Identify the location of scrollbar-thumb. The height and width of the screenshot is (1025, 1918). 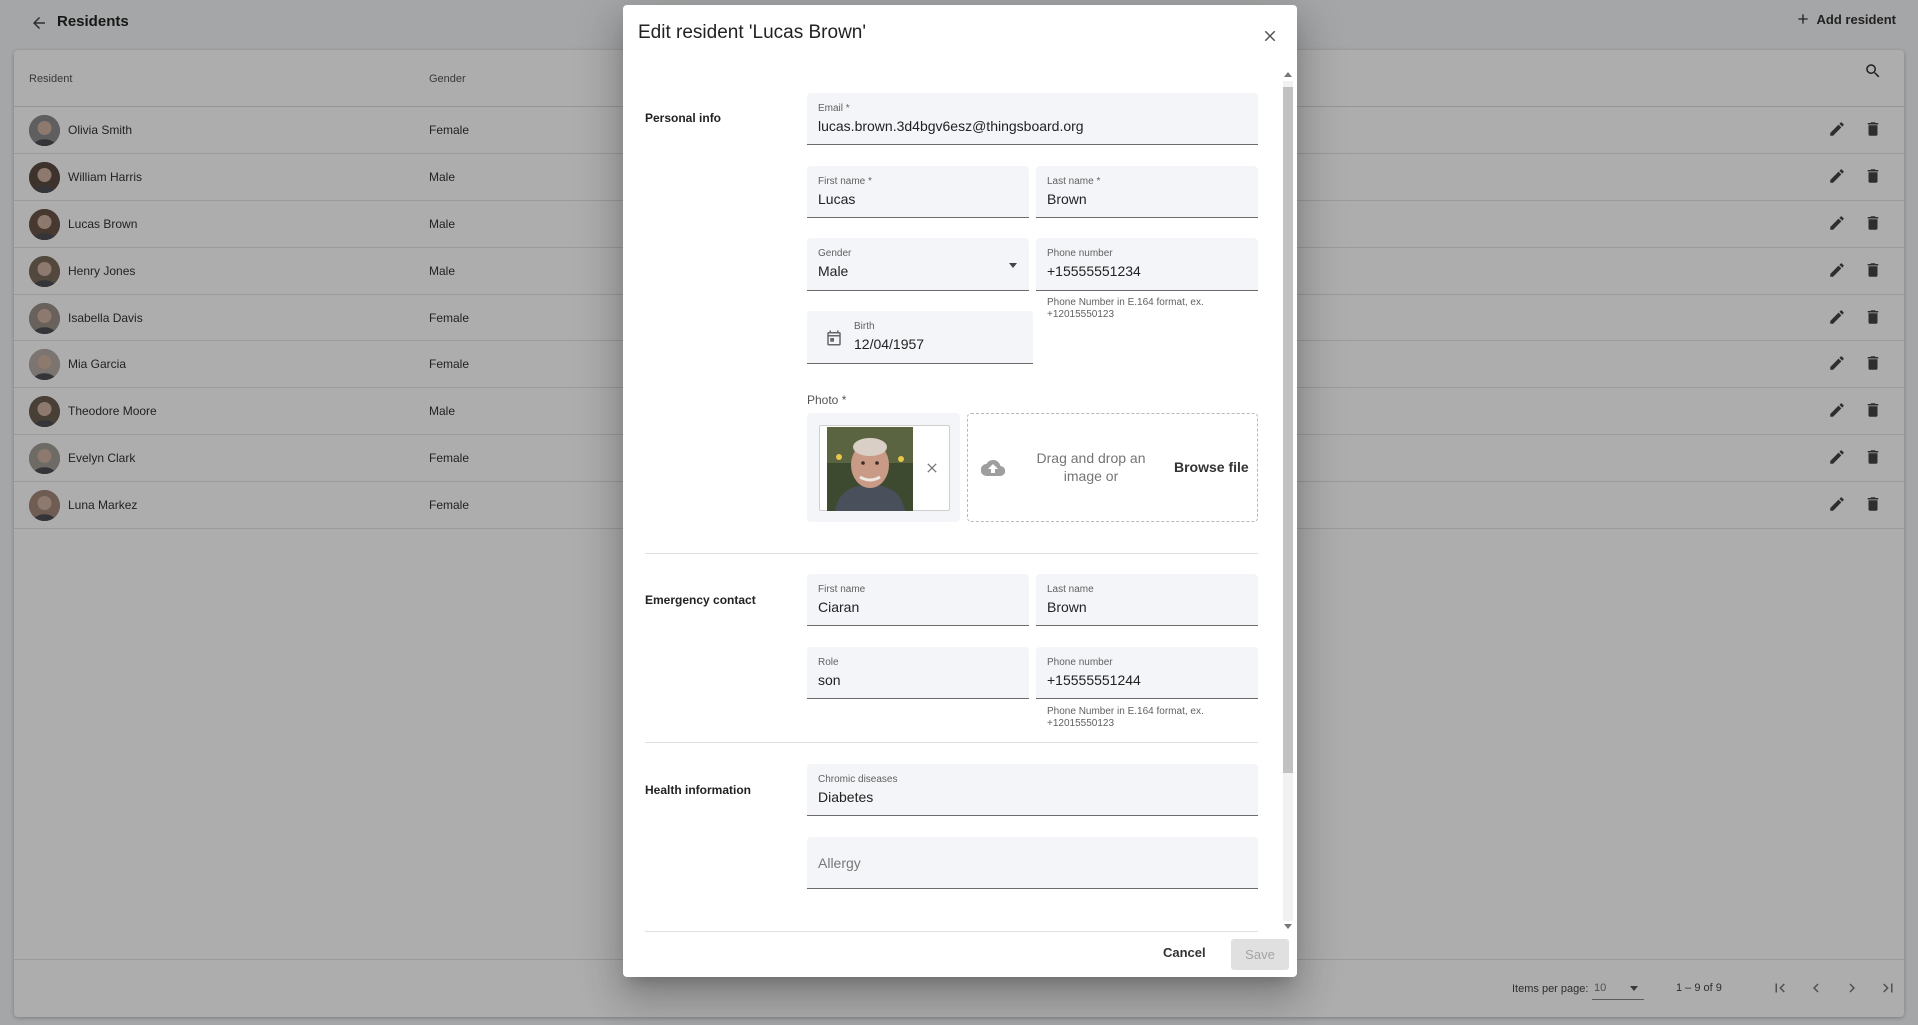
(1288, 430).